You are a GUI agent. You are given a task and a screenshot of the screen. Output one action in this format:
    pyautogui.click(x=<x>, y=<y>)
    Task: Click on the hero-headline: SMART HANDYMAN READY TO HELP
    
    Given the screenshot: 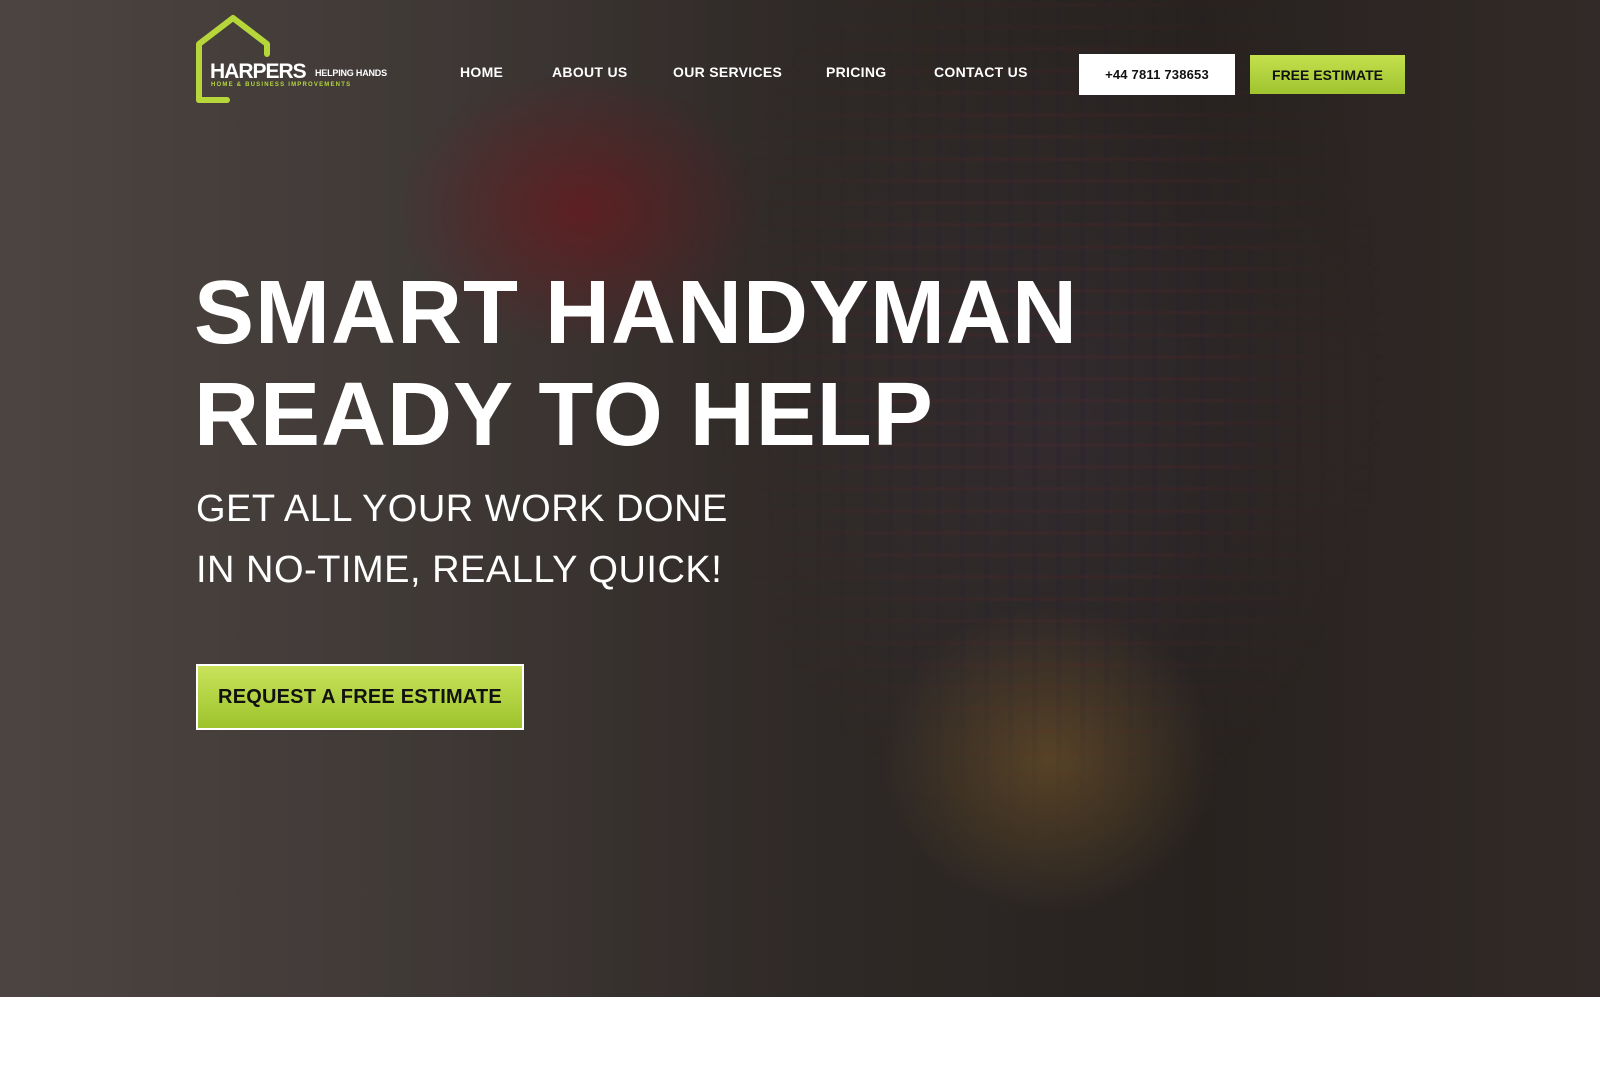 What is the action you would take?
    pyautogui.click(x=636, y=364)
    